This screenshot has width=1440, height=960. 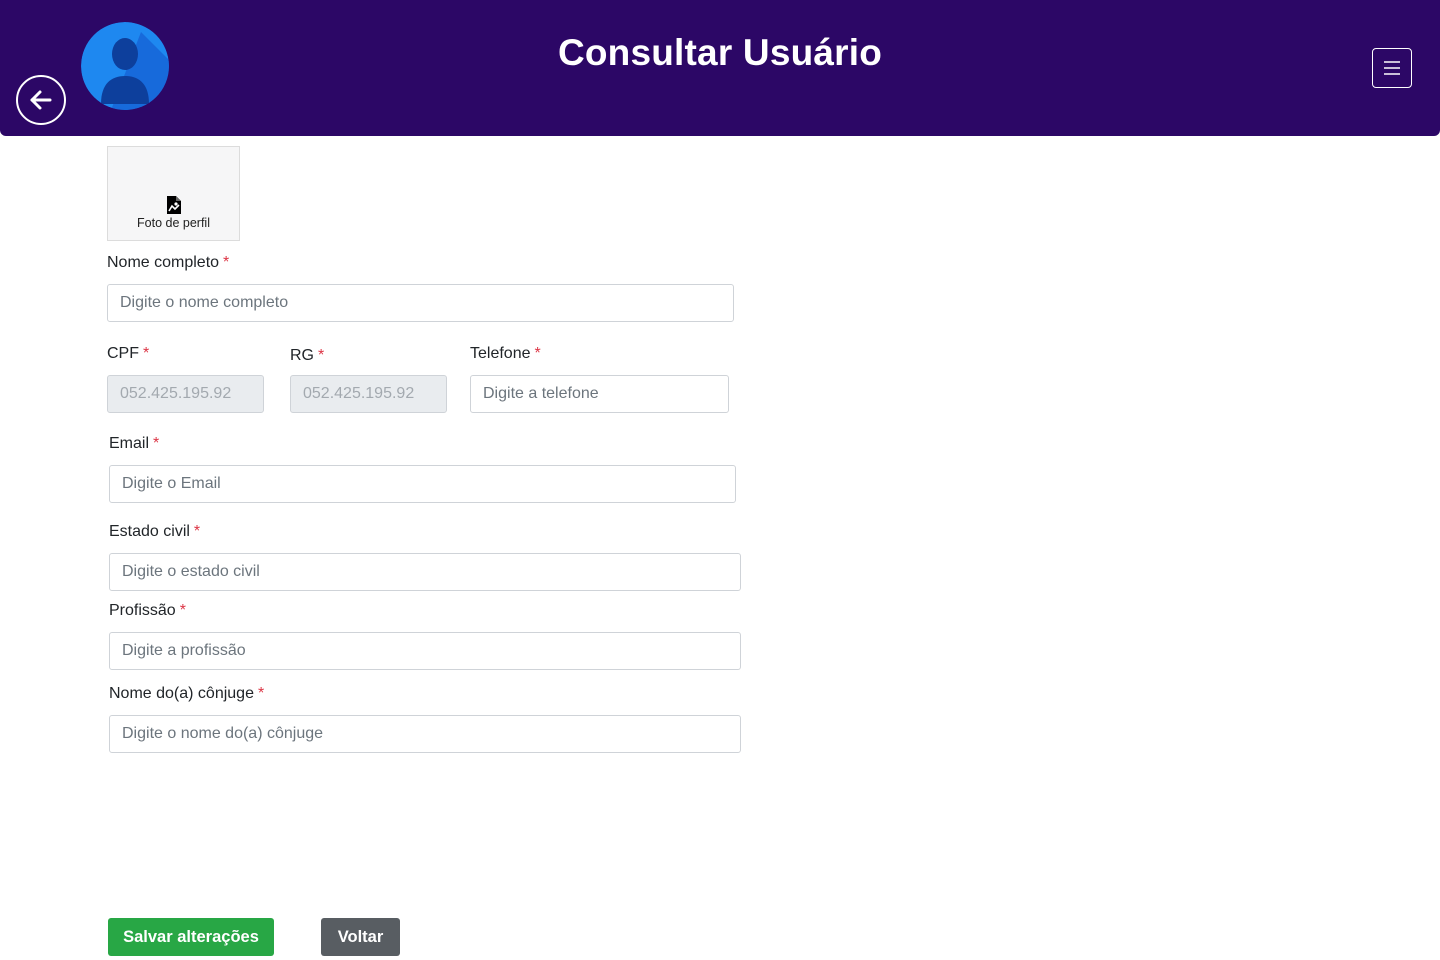 I want to click on profile-photo-label: Foto de perfil, so click(x=173, y=223).